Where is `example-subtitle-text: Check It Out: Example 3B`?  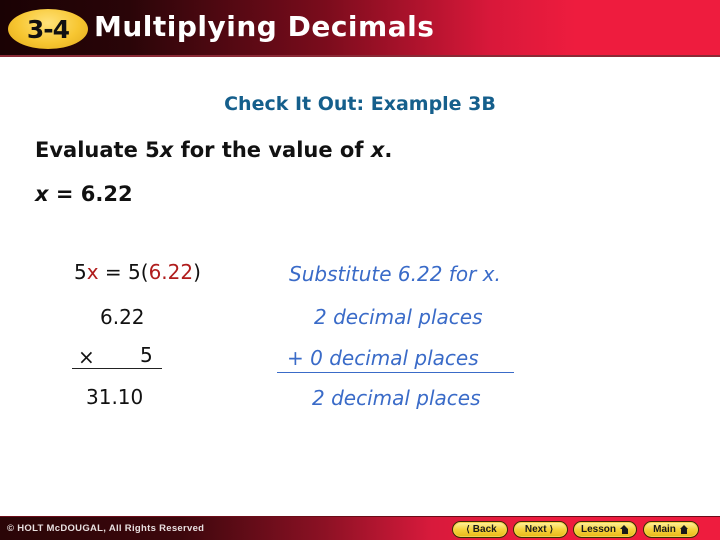
example-subtitle-text: Check It Out: Example 3B is located at coordinates (360, 104).